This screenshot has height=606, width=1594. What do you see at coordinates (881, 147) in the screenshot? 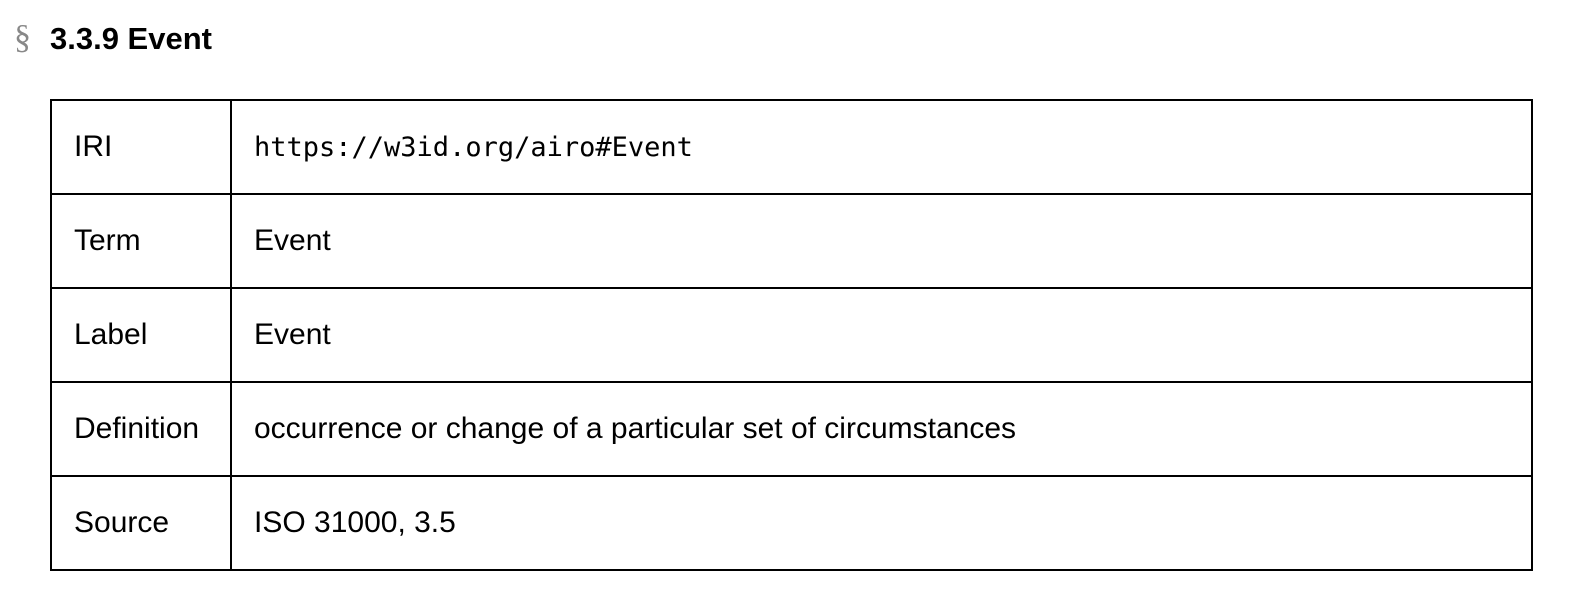
I see `row-value-iri: https://w3id.org/airo#Event` at bounding box center [881, 147].